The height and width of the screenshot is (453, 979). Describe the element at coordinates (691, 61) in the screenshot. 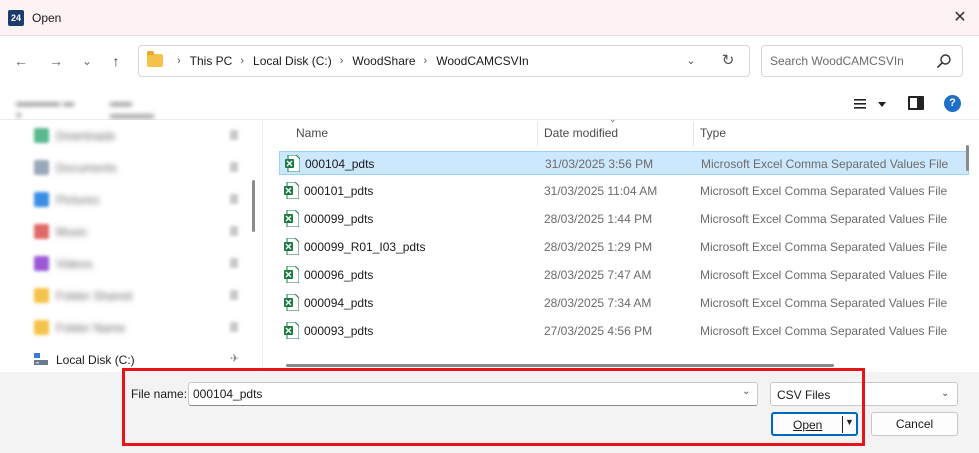

I see `address-history-dropdown: ⌄` at that location.